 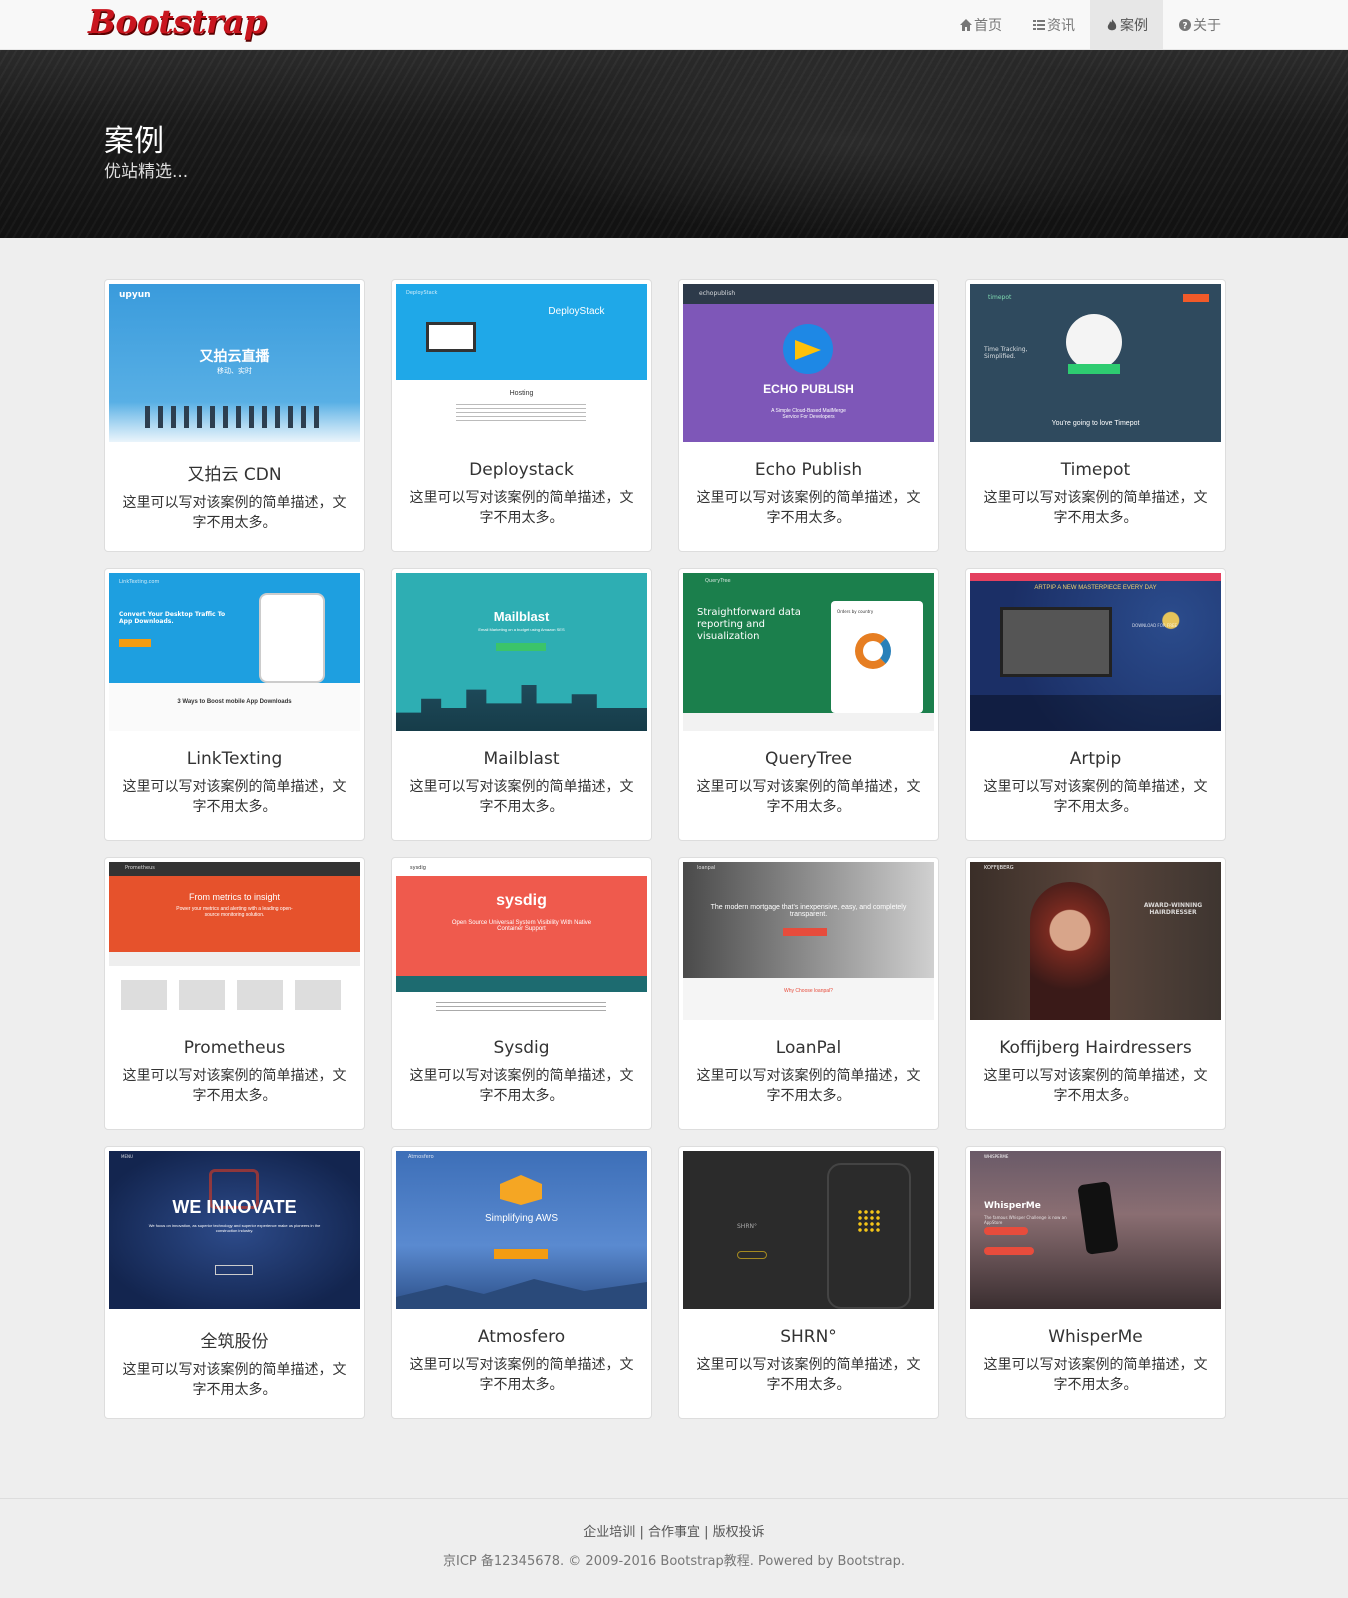 I want to click on page-title: 案例, so click(x=134, y=141).